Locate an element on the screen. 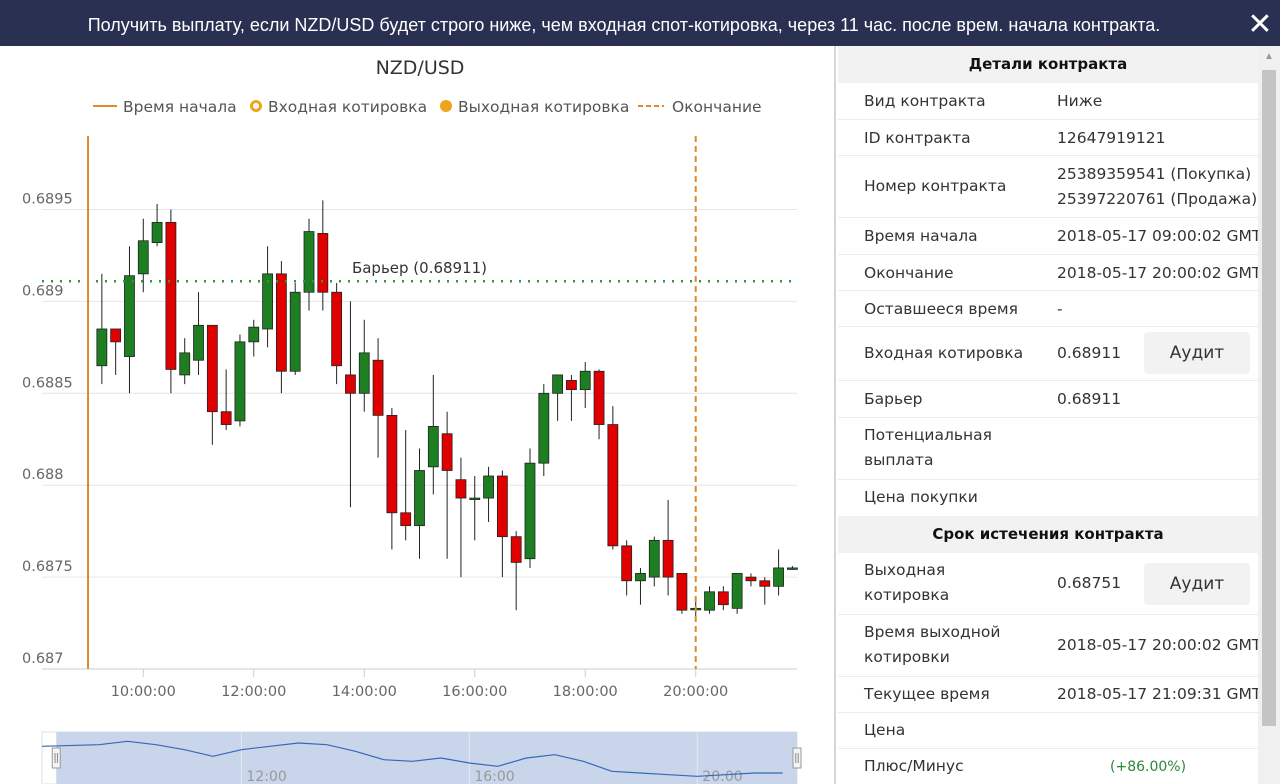 Image resolution: width=1280 pixels, height=784 pixels. entry-spot-audit-button: Аудит is located at coordinates (1197, 353).